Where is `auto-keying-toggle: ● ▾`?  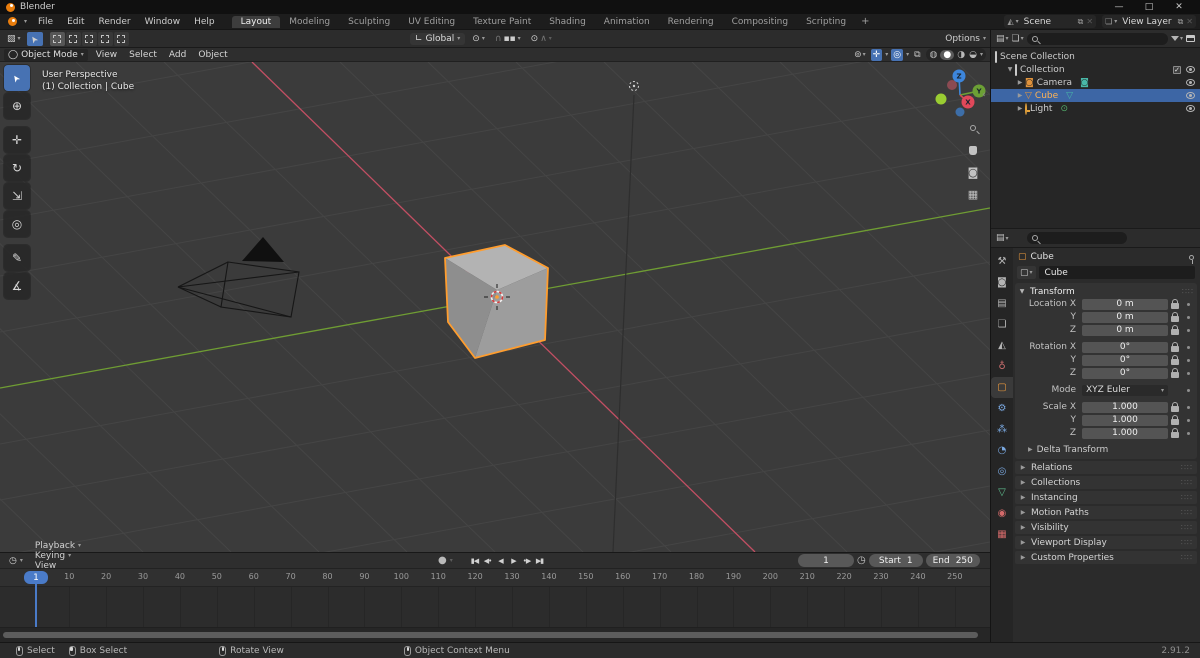
auto-keying-toggle: ● ▾ is located at coordinates (445, 560).